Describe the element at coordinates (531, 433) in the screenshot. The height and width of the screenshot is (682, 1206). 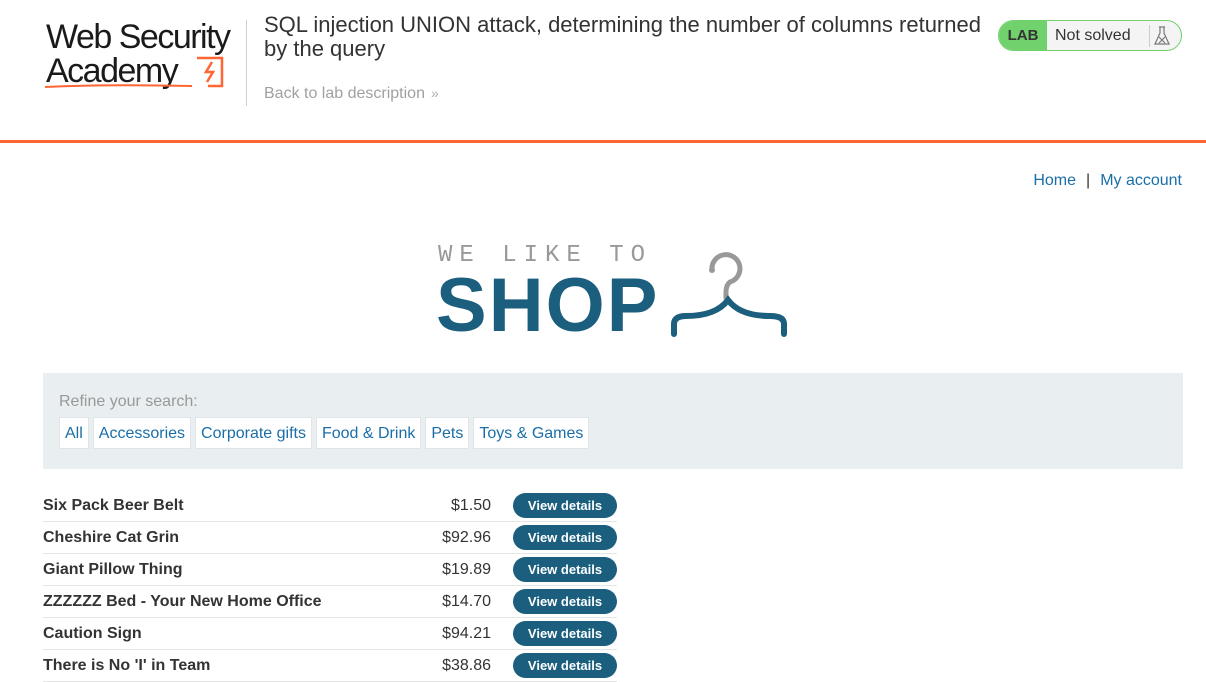
I see `filter-toys-games: Toys & Games` at that location.